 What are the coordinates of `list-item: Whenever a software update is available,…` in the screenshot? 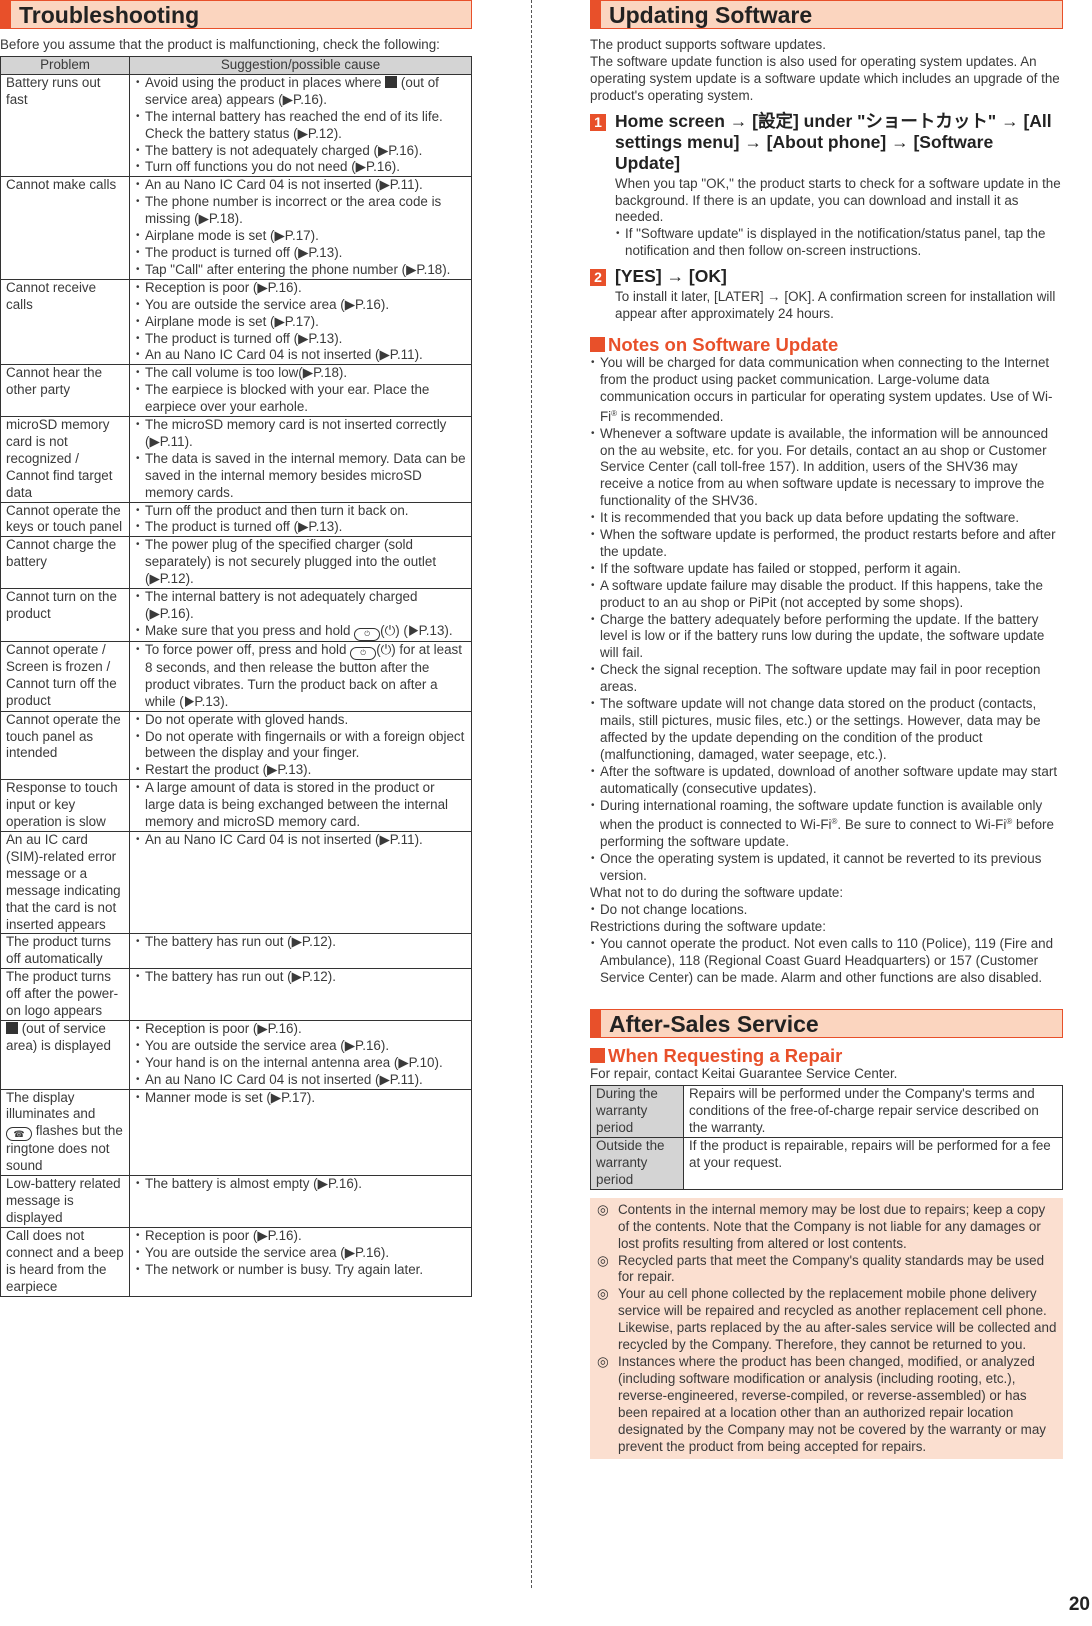 It's located at (826, 468).